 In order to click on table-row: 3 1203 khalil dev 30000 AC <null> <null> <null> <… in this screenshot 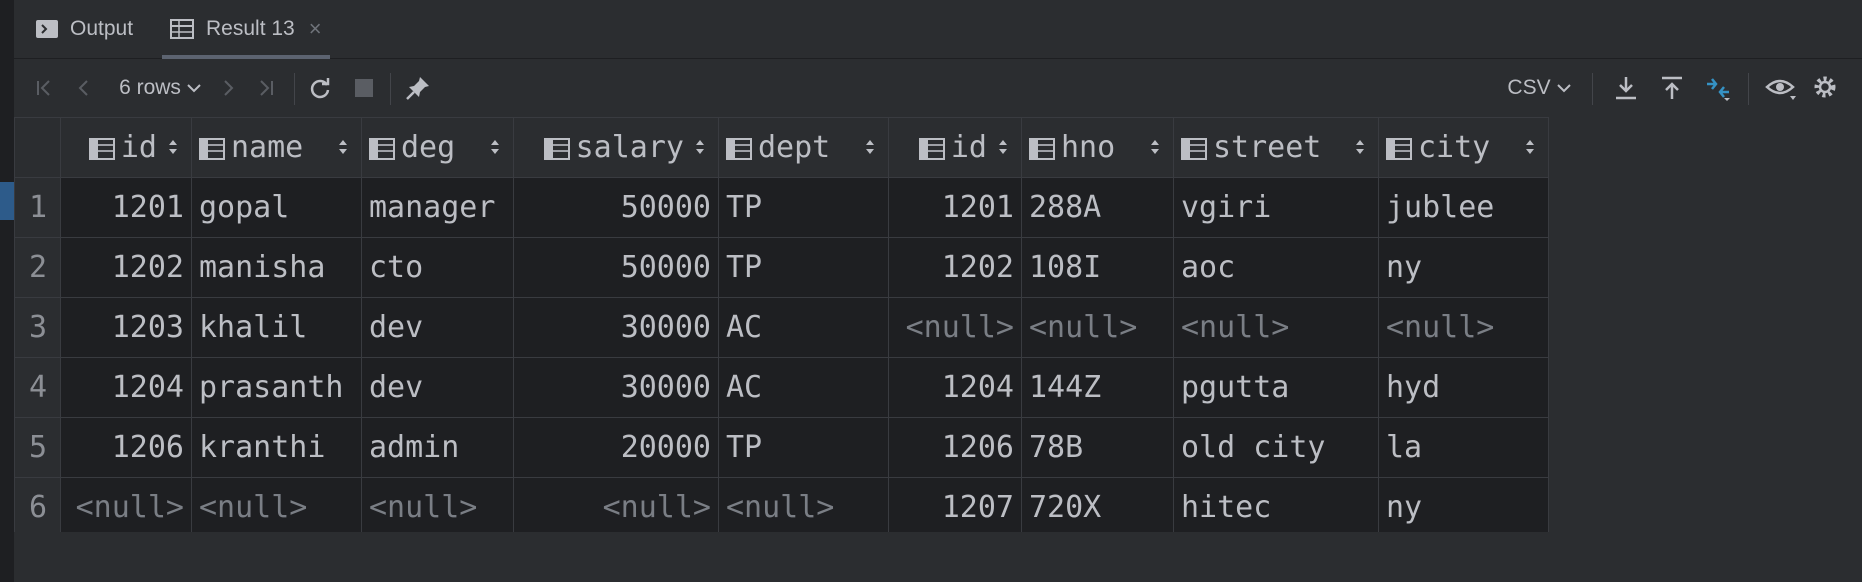, I will do `click(781, 327)`.